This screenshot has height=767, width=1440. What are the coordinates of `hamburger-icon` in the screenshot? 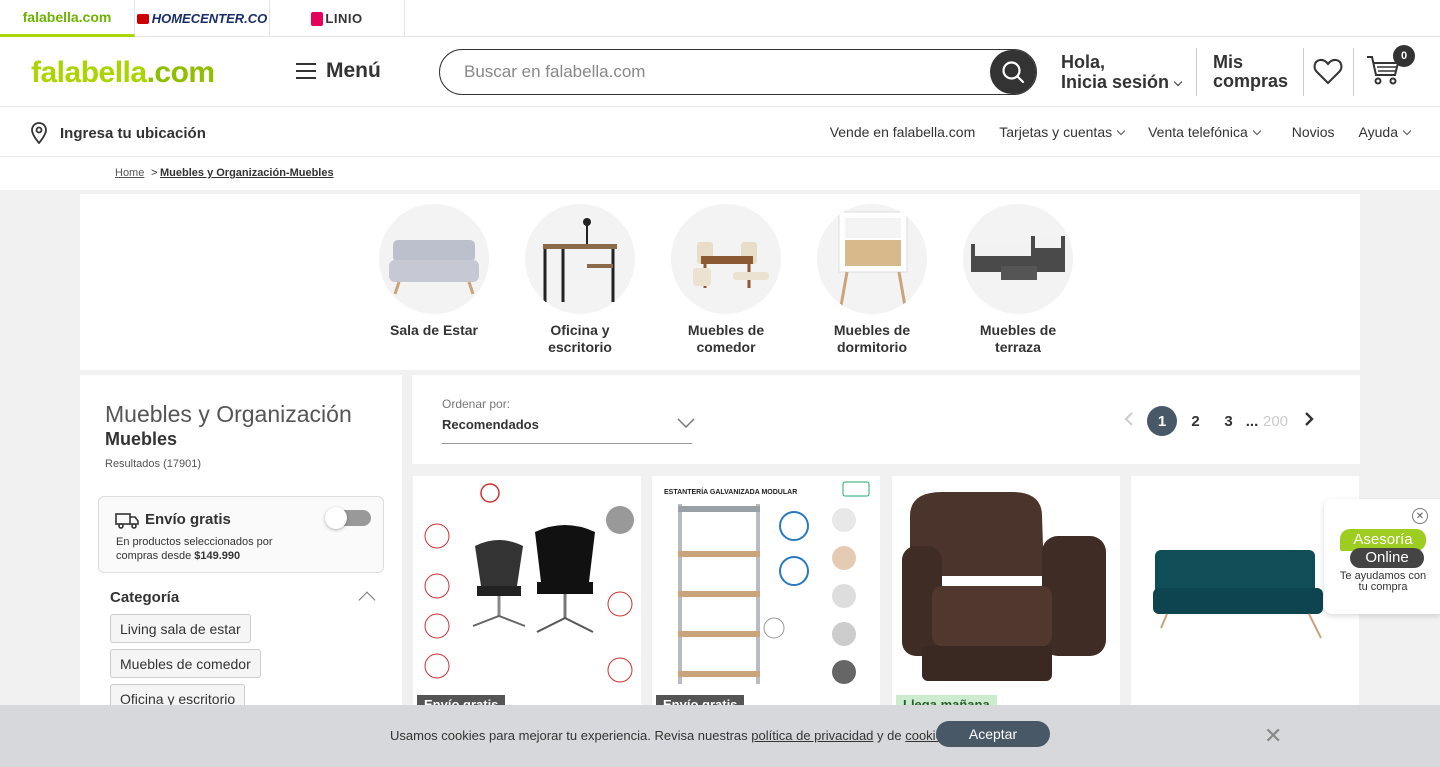 It's located at (306, 71).